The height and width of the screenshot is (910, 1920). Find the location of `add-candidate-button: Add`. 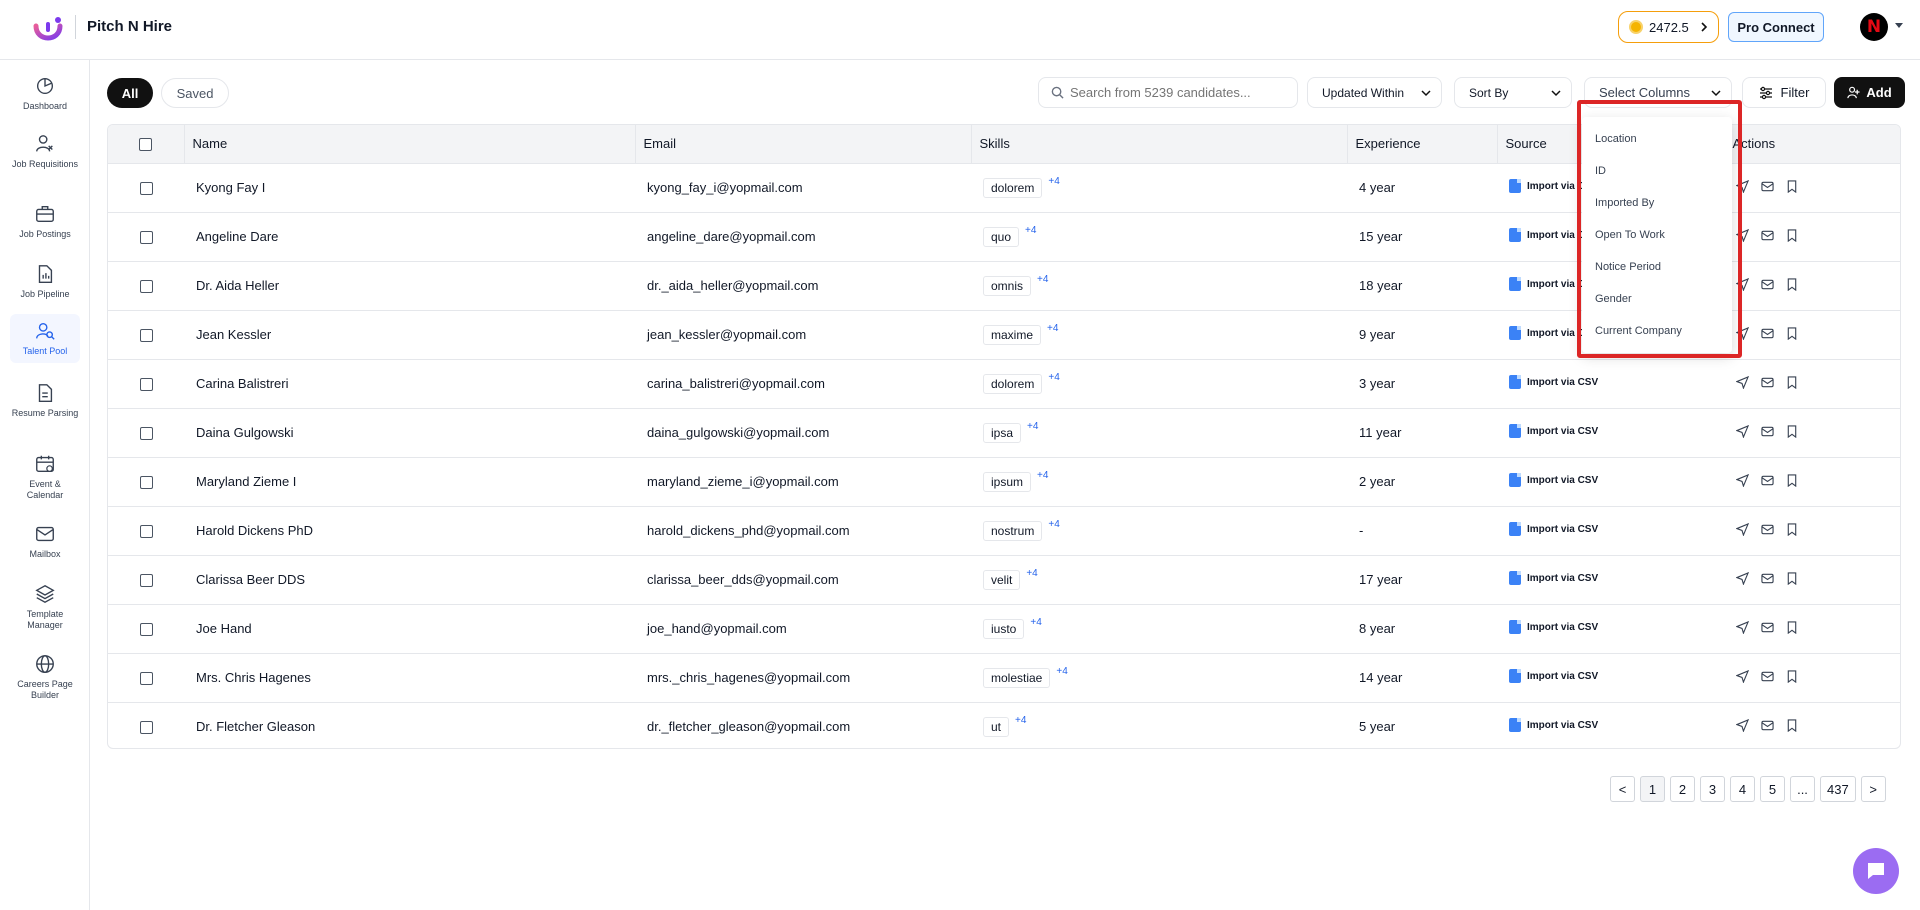

add-candidate-button: Add is located at coordinates (1869, 92).